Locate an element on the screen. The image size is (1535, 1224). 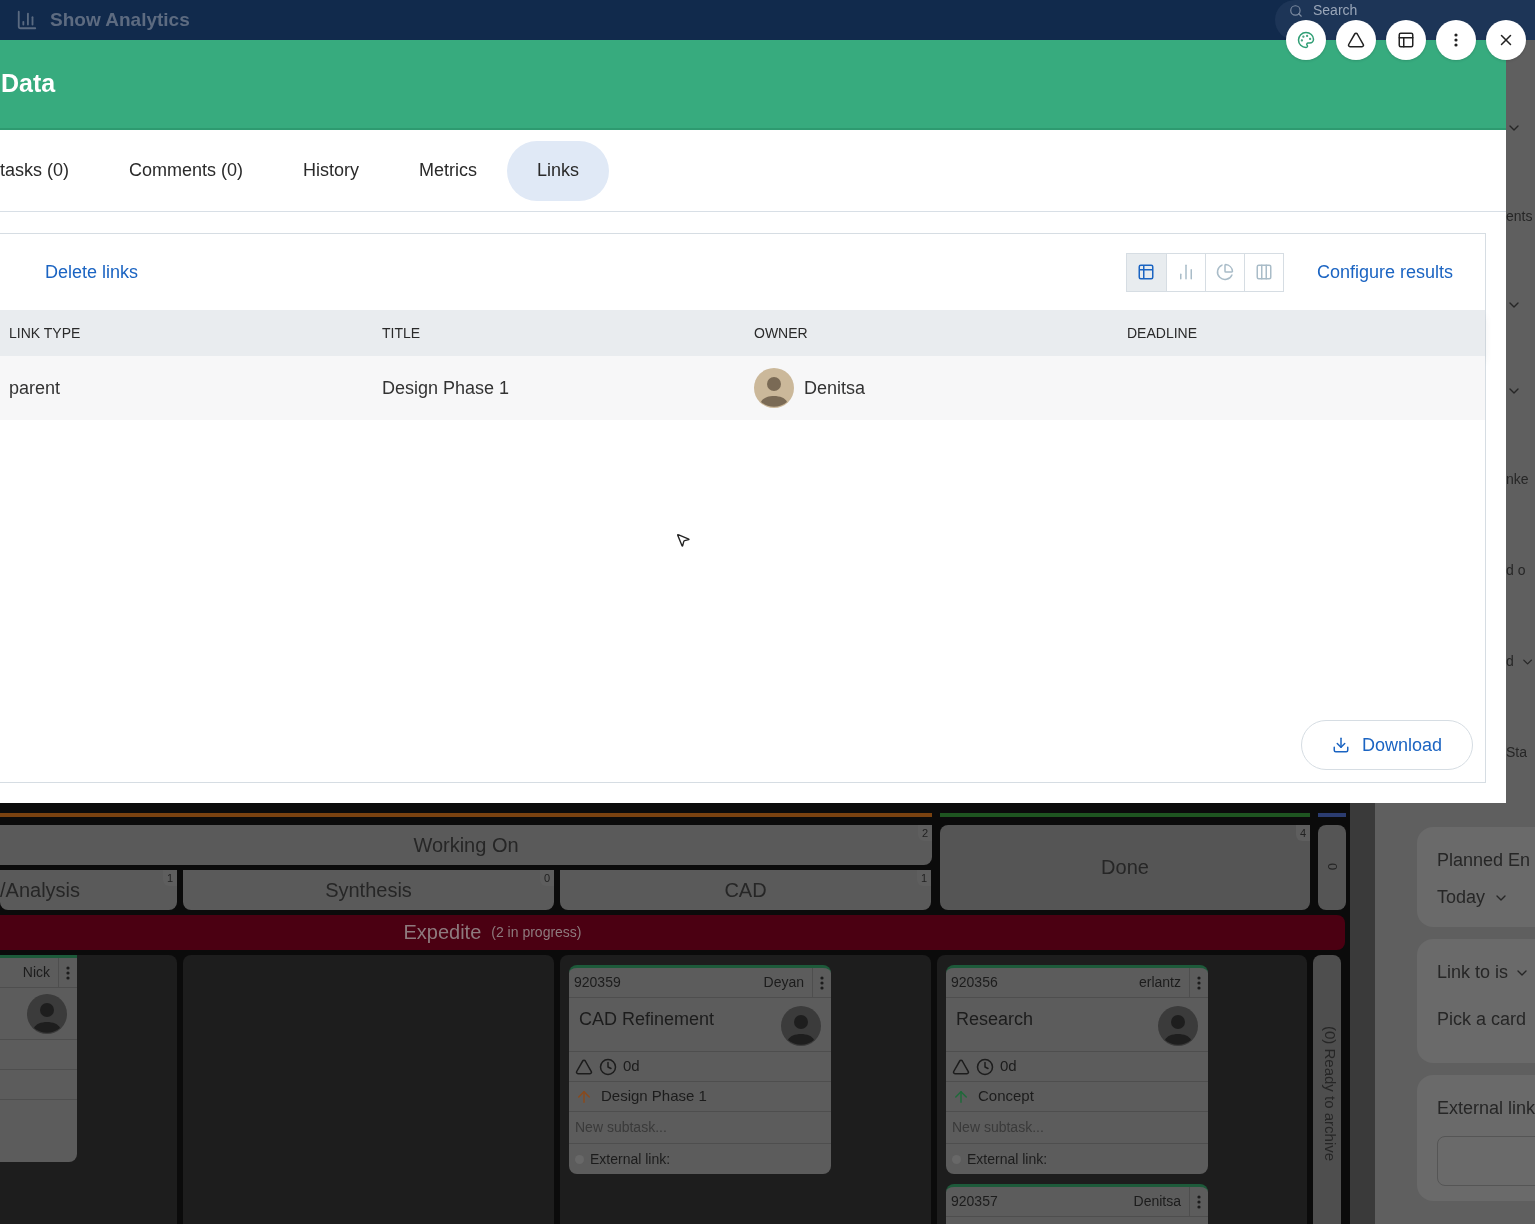
cursor-icon is located at coordinates (683, 540).